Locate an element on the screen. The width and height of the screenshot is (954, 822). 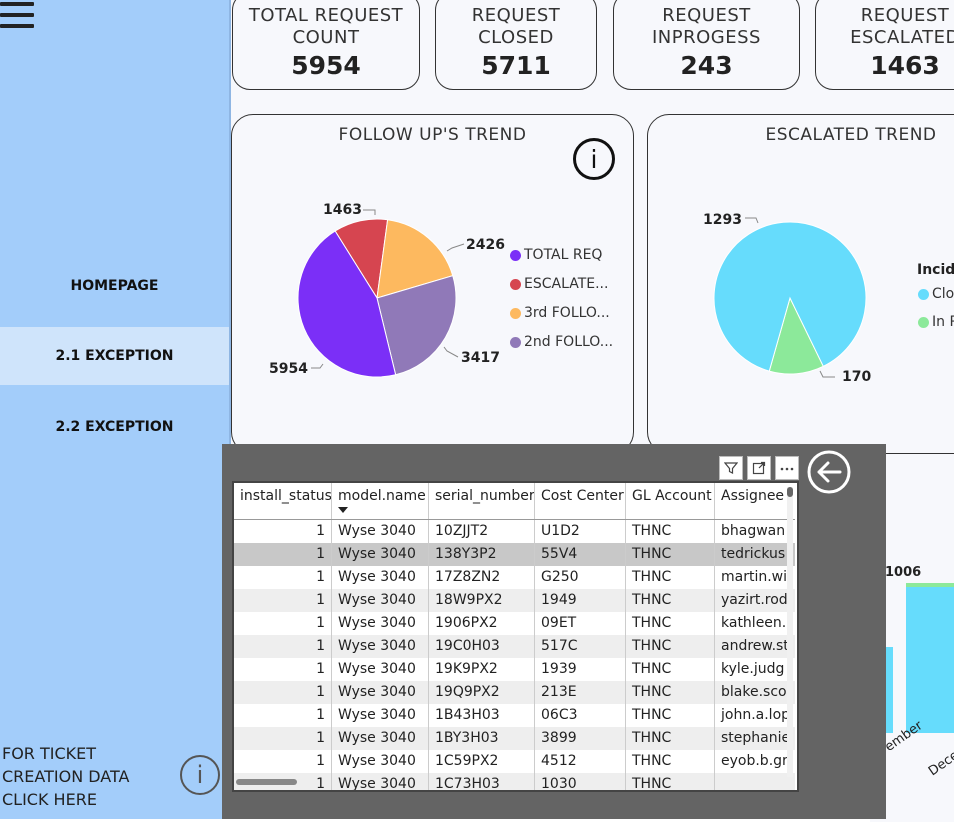
table-row: 1 Wyse 3040 19Q9PX2 213E THNC blake.sco is located at coordinates (514, 692).